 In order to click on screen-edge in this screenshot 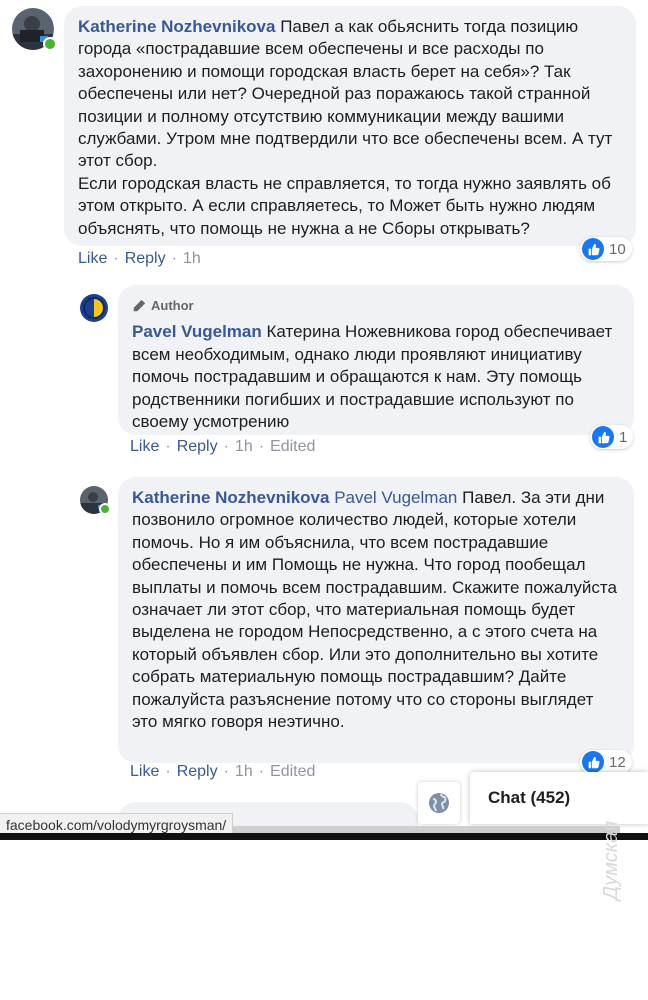, I will do `click(324, 836)`.